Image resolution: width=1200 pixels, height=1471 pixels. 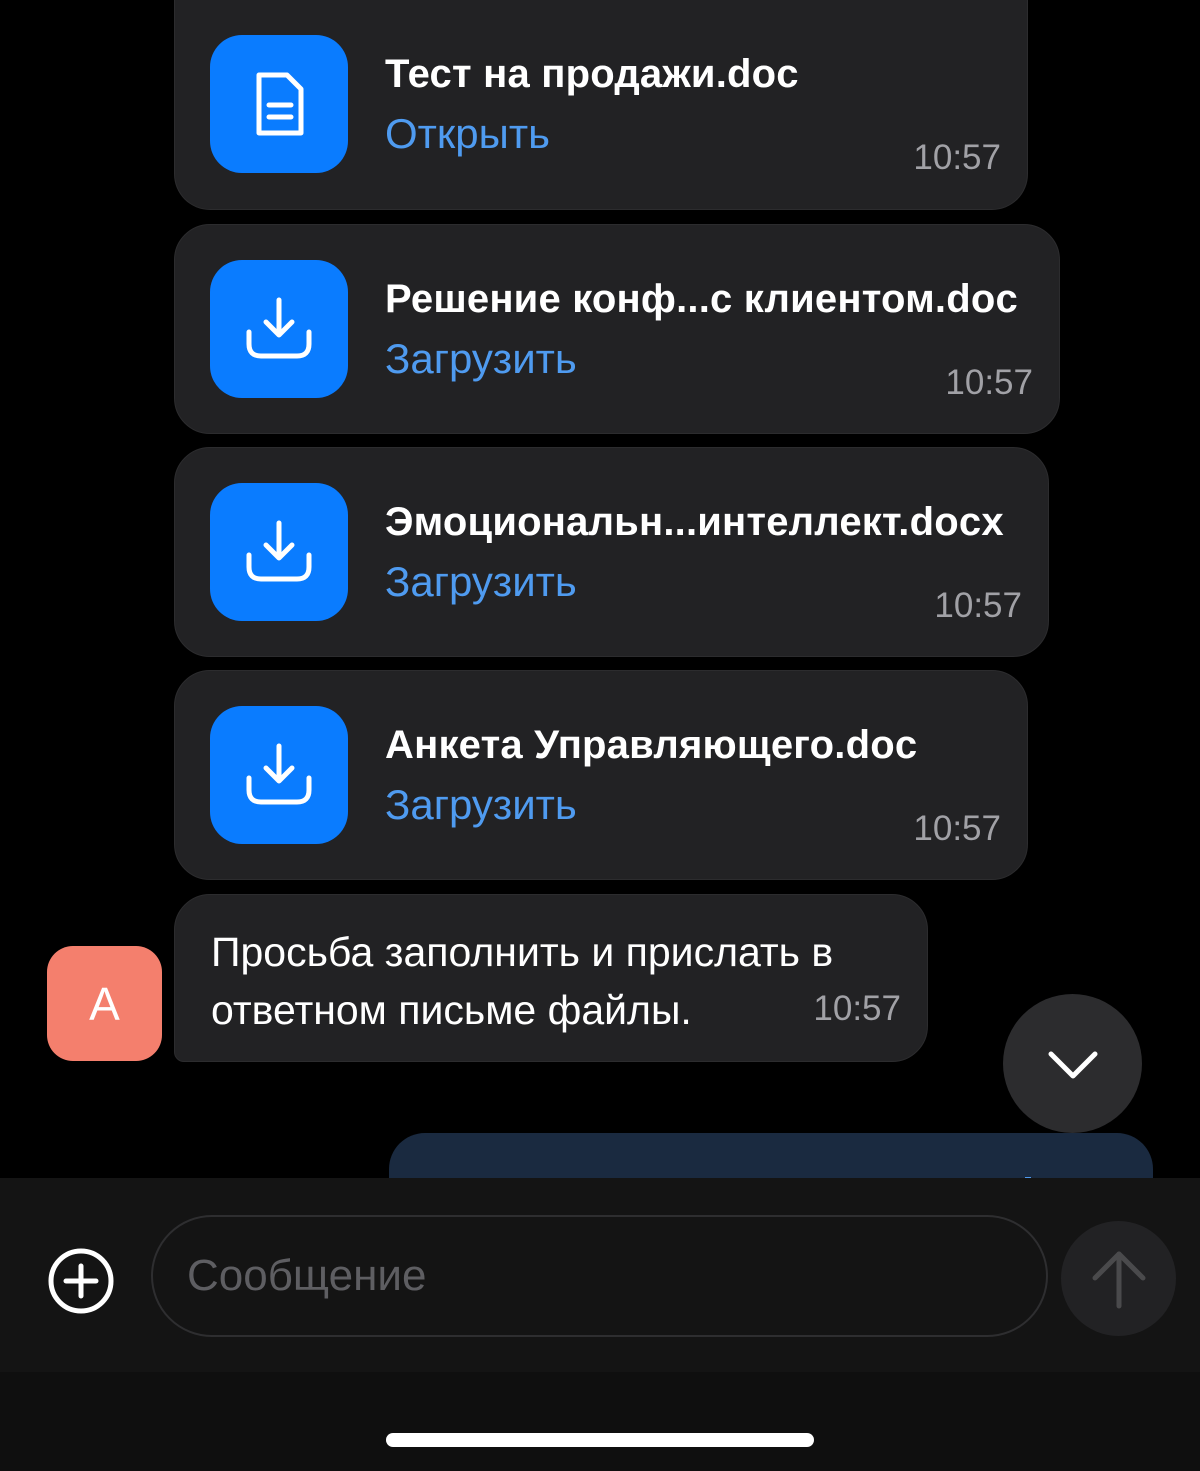 I want to click on file-name: Эмоциональн...интеллект.docx, so click(x=694, y=522).